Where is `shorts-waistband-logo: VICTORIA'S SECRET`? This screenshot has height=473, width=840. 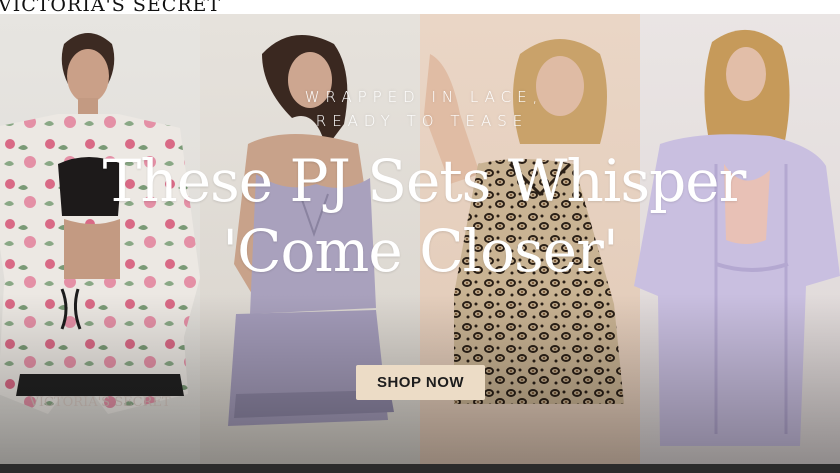
shorts-waistband-logo: VICTORIA'S SECRET is located at coordinates (99, 402).